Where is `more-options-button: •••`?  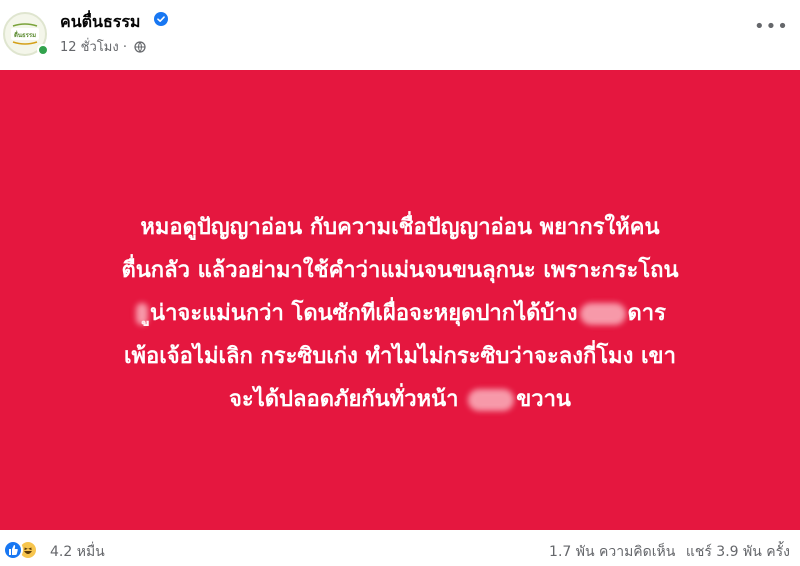
more-options-button: ••• is located at coordinates (771, 30).